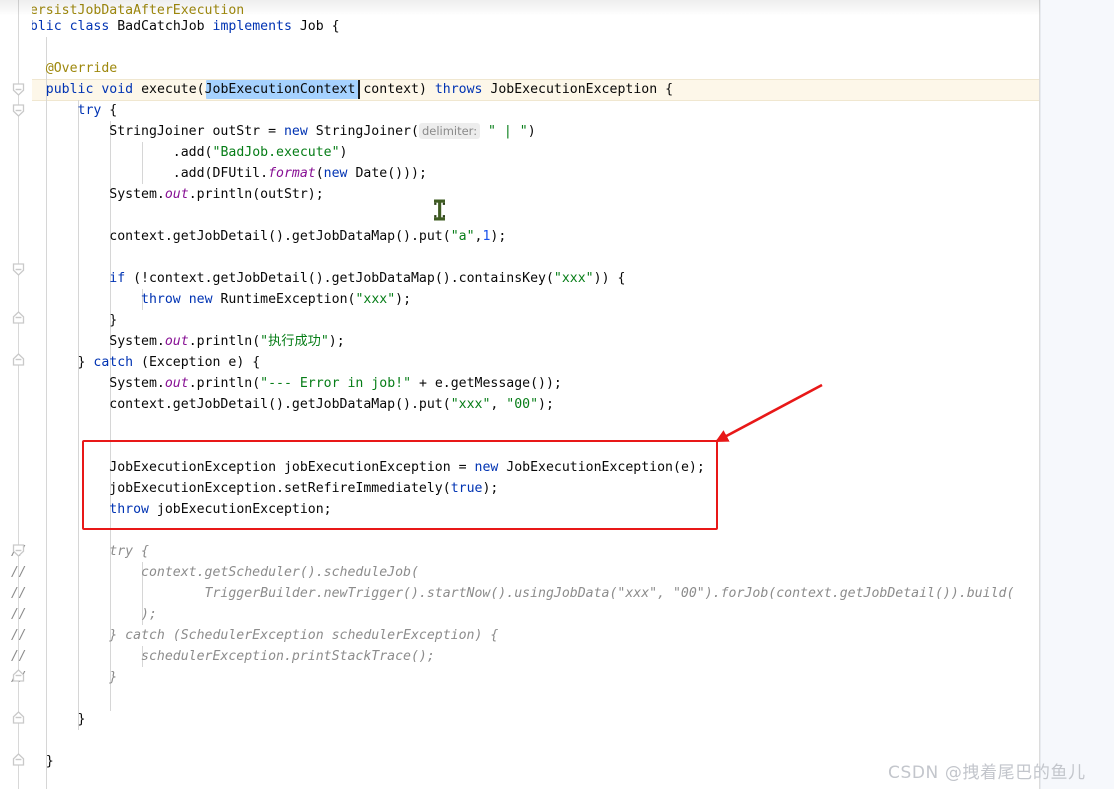  I want to click on code-token: JobExecutionException {, so click(578, 89).